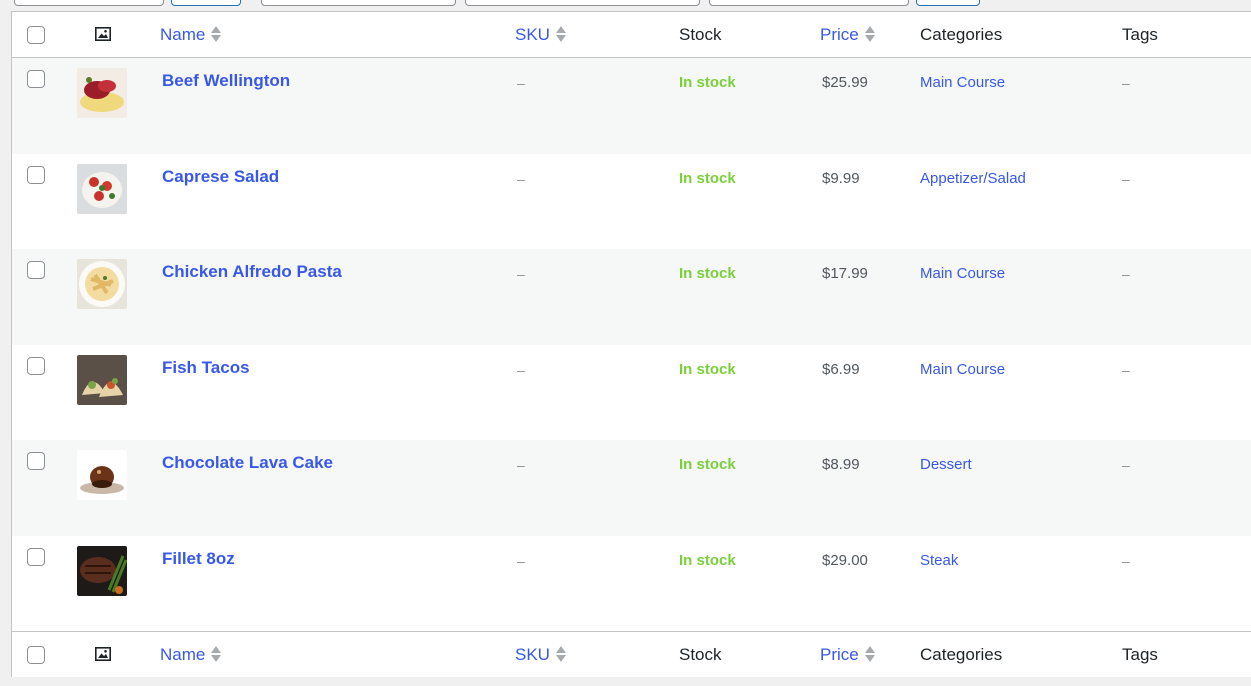 The height and width of the screenshot is (686, 1251). I want to click on price-value: $6.99, so click(841, 369).